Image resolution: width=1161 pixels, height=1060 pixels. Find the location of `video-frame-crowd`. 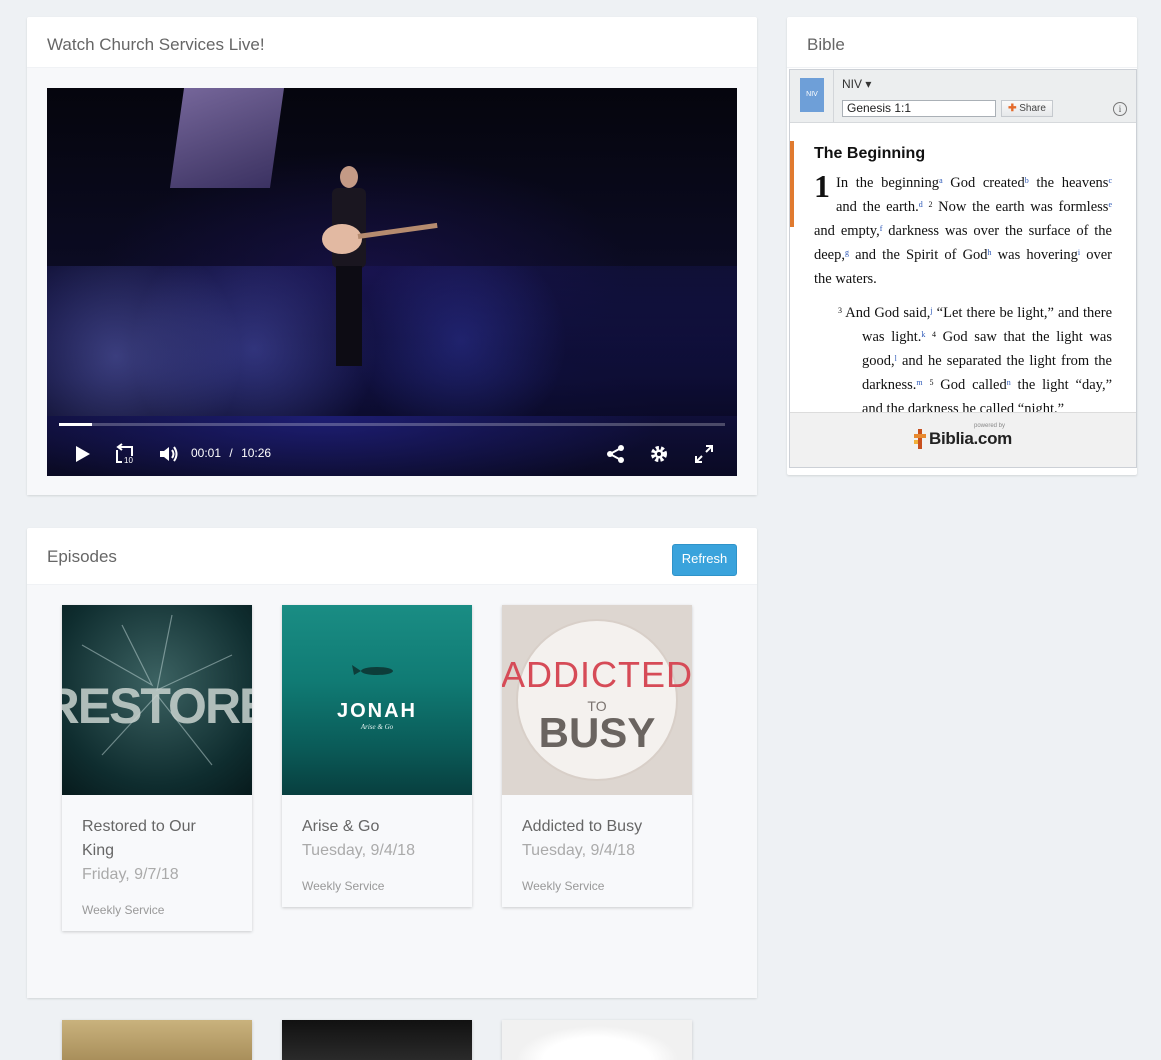

video-frame-crowd is located at coordinates (392, 341).